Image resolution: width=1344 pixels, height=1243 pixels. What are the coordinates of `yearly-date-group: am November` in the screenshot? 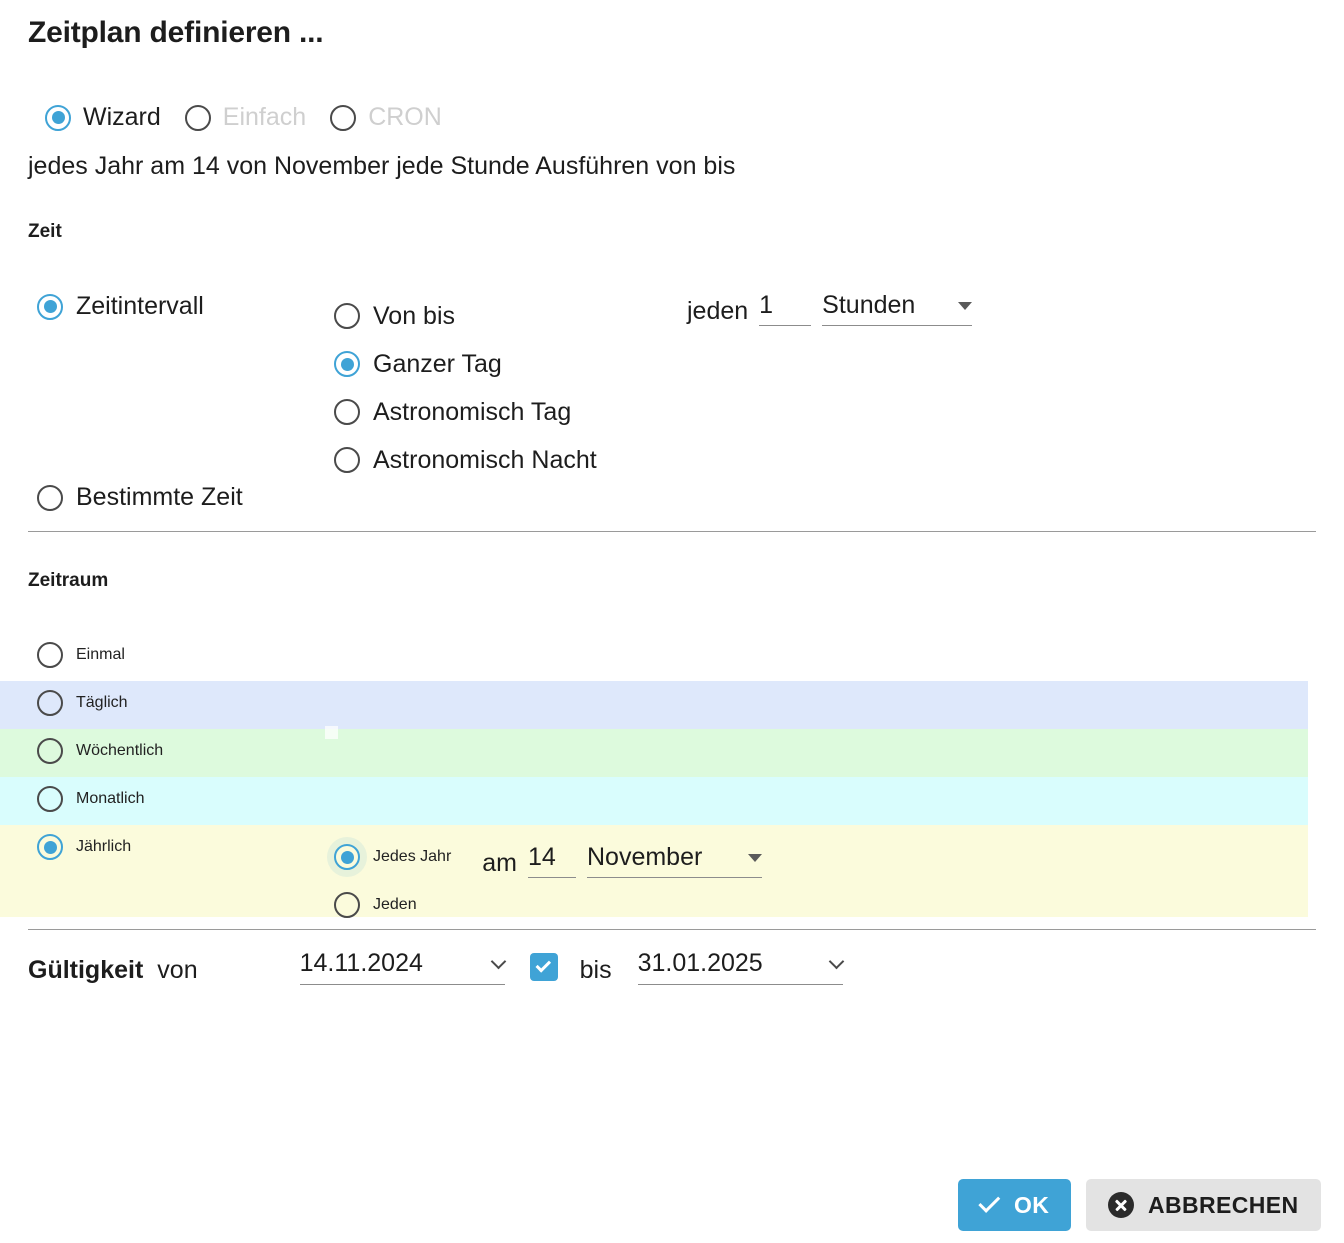 It's located at (622, 860).